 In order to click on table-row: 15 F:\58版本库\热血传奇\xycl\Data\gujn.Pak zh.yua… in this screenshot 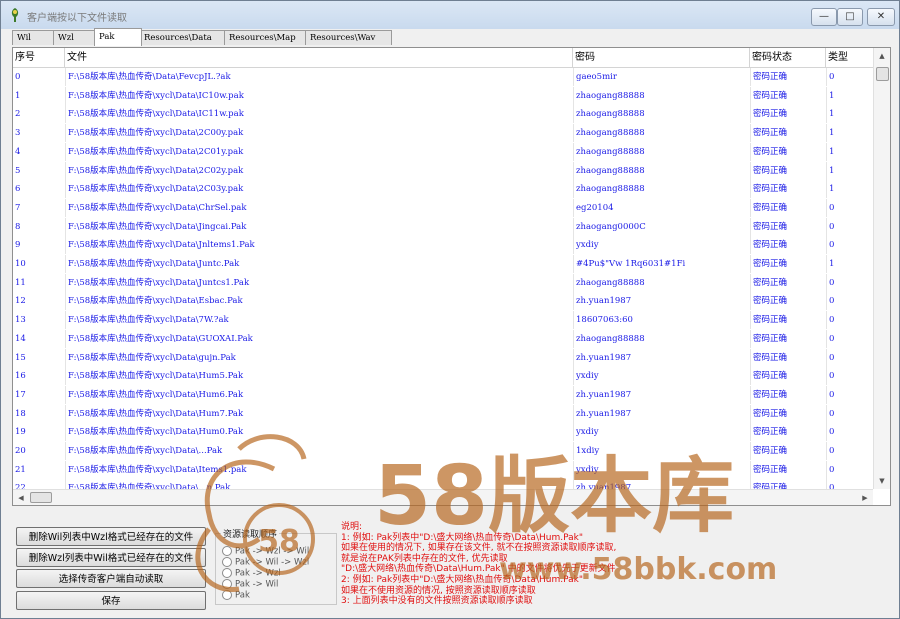, I will do `click(443, 358)`.